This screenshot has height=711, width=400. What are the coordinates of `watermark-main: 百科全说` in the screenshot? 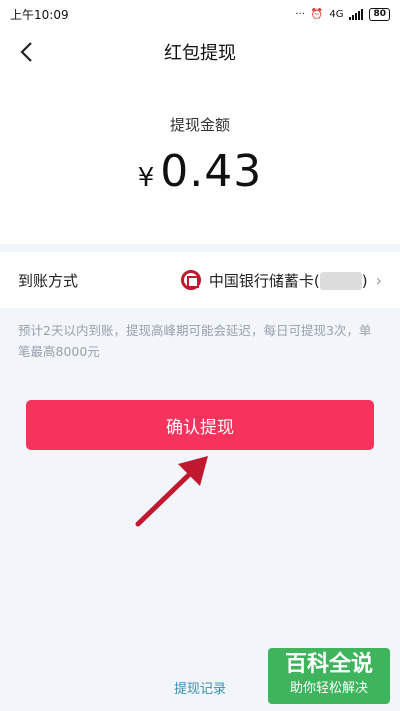 It's located at (328, 664).